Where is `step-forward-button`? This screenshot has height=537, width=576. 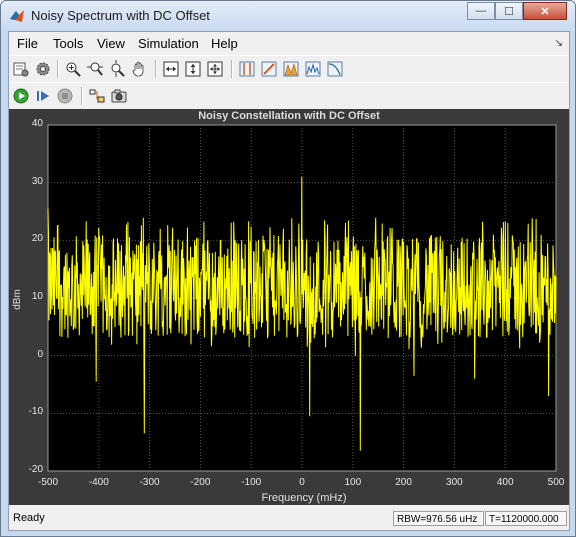 step-forward-button is located at coordinates (43, 96).